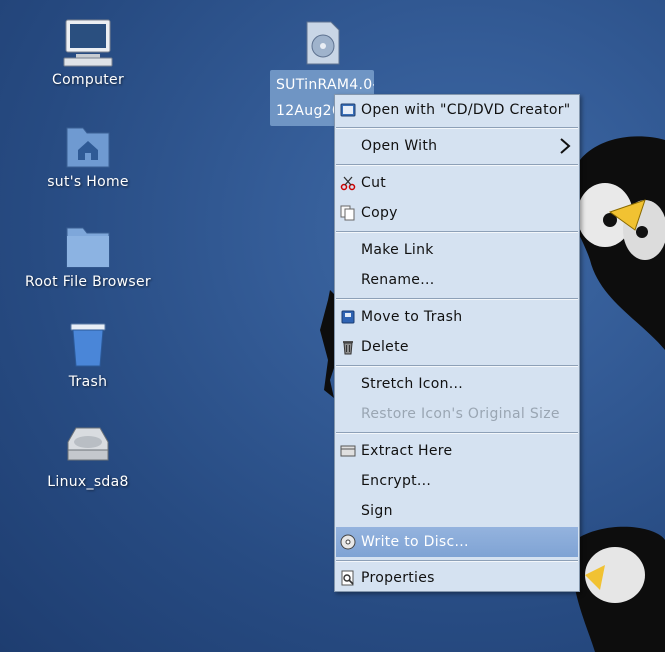  I want to click on archive-icon, so click(348, 451).